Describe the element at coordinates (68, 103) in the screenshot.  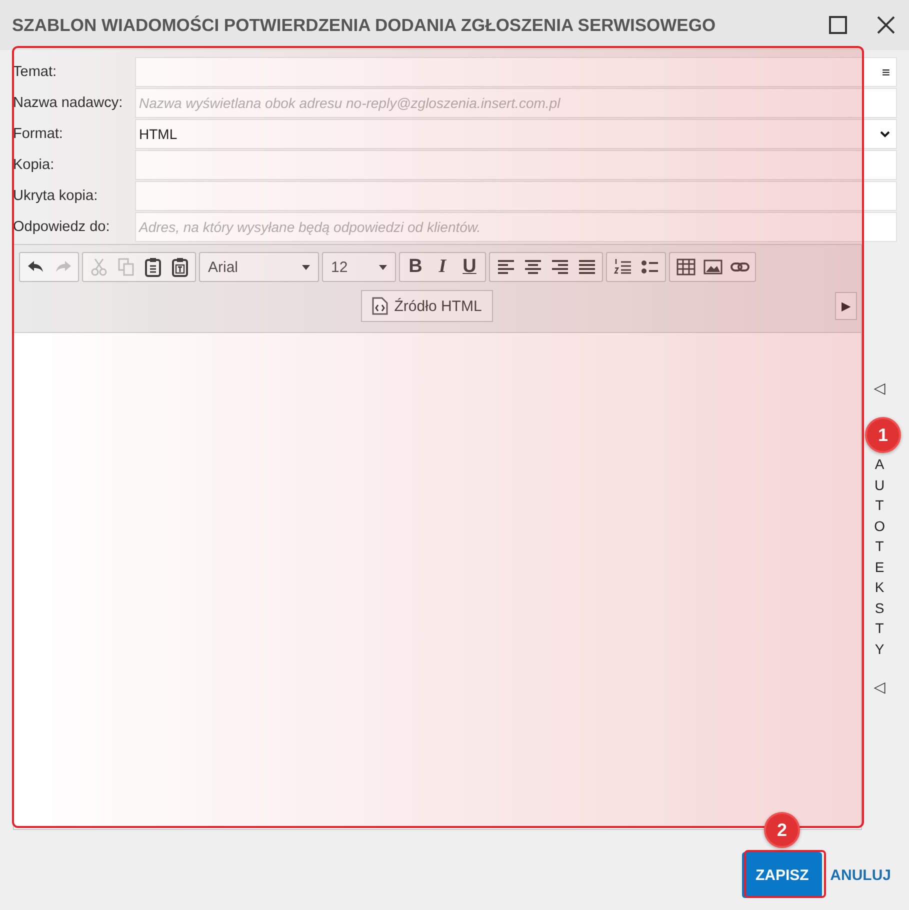
I see `field-label: Nazwa nadawcy:` at that location.